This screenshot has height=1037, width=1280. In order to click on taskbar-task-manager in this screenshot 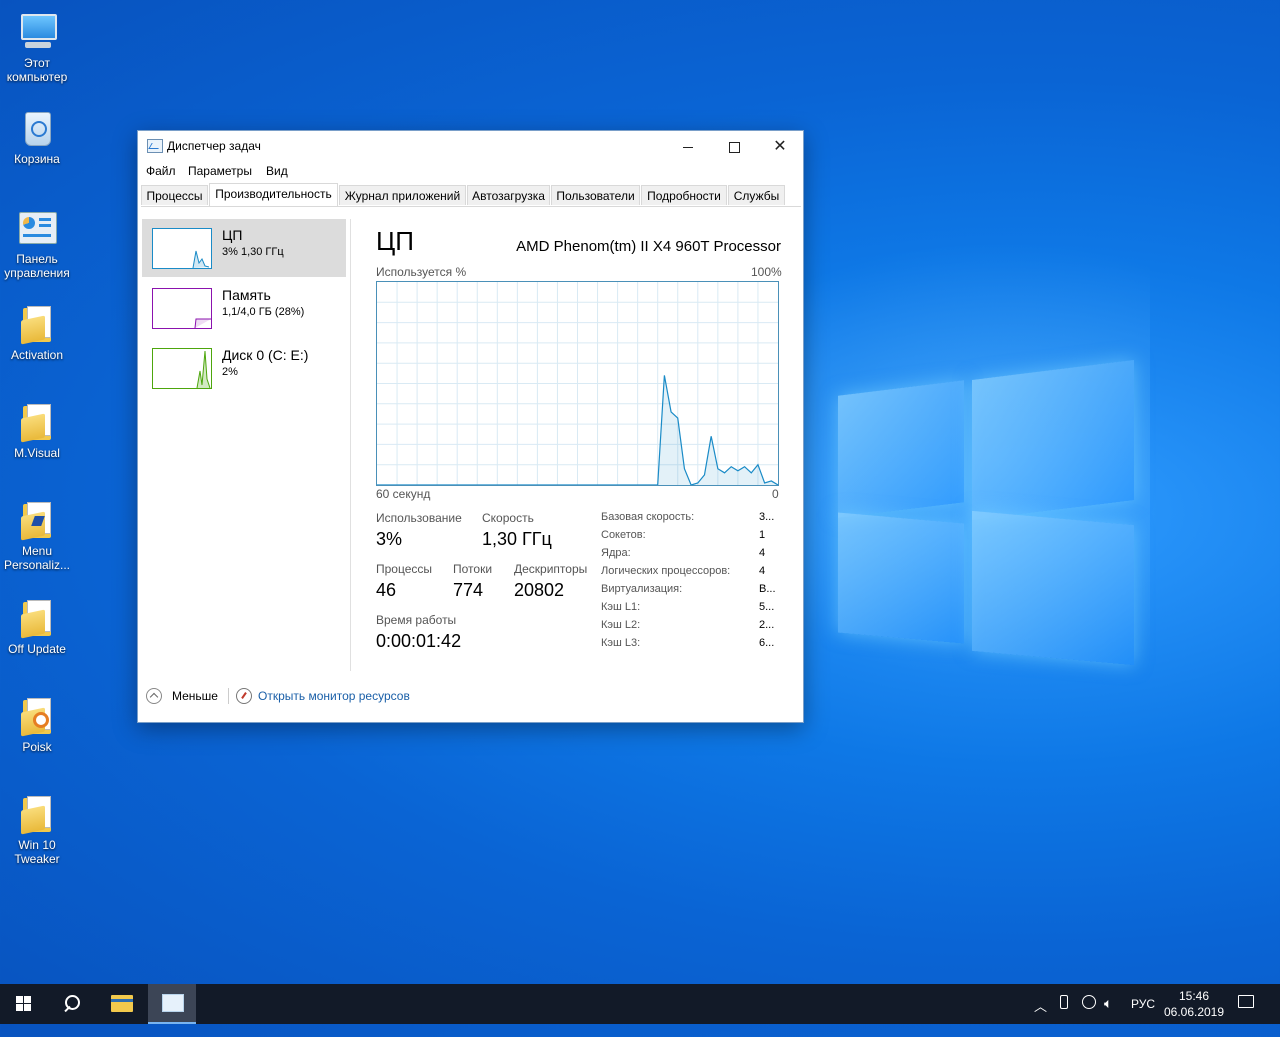, I will do `click(172, 1004)`.